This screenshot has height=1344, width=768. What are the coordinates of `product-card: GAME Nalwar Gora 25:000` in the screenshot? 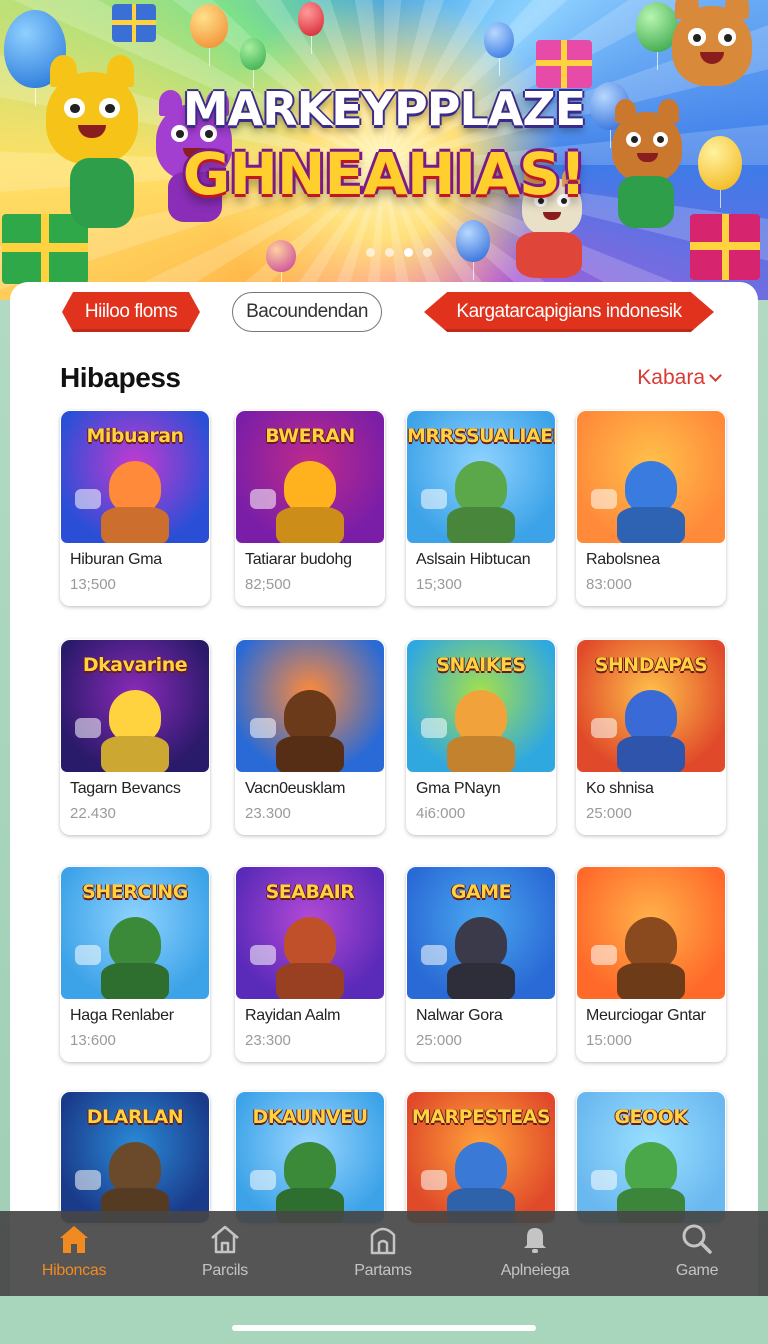 It's located at (481, 964).